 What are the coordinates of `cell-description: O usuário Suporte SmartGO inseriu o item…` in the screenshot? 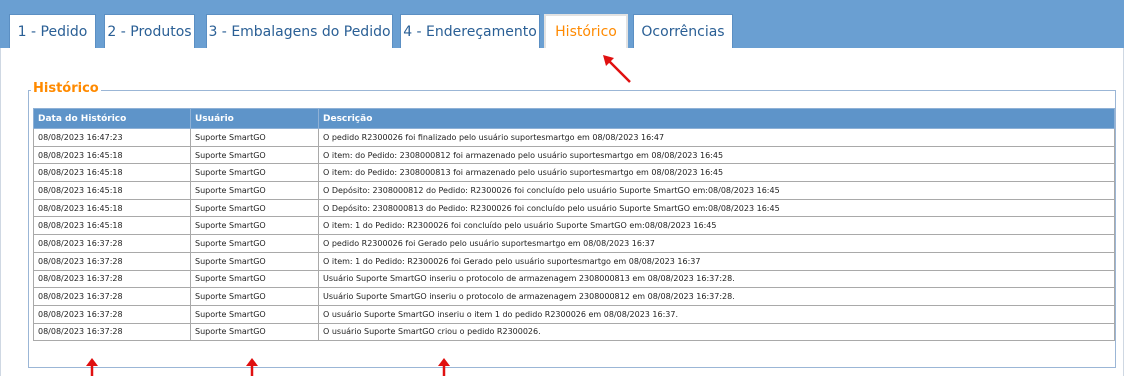 It's located at (716, 314).